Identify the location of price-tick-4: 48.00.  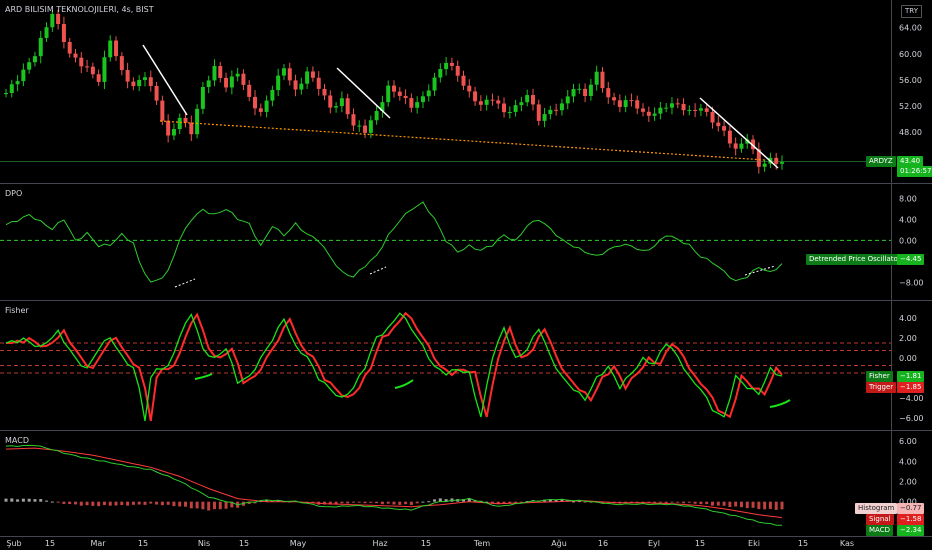
(910, 132).